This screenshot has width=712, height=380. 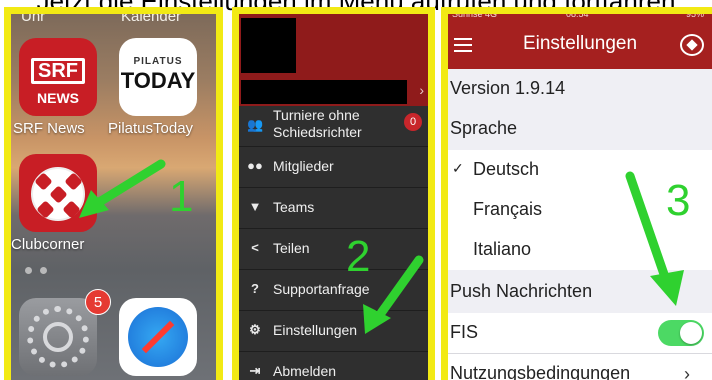 What do you see at coordinates (654, 238) in the screenshot?
I see `arrow-to-fis-toggle` at bounding box center [654, 238].